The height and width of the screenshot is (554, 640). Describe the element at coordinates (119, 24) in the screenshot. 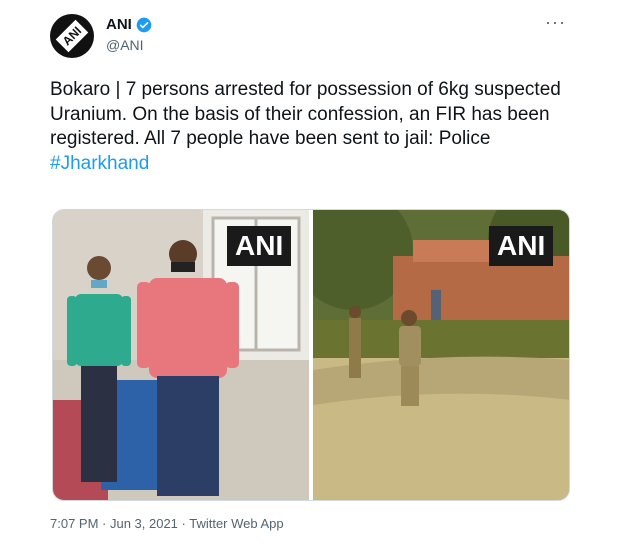

I see `author-name: ANI` at that location.